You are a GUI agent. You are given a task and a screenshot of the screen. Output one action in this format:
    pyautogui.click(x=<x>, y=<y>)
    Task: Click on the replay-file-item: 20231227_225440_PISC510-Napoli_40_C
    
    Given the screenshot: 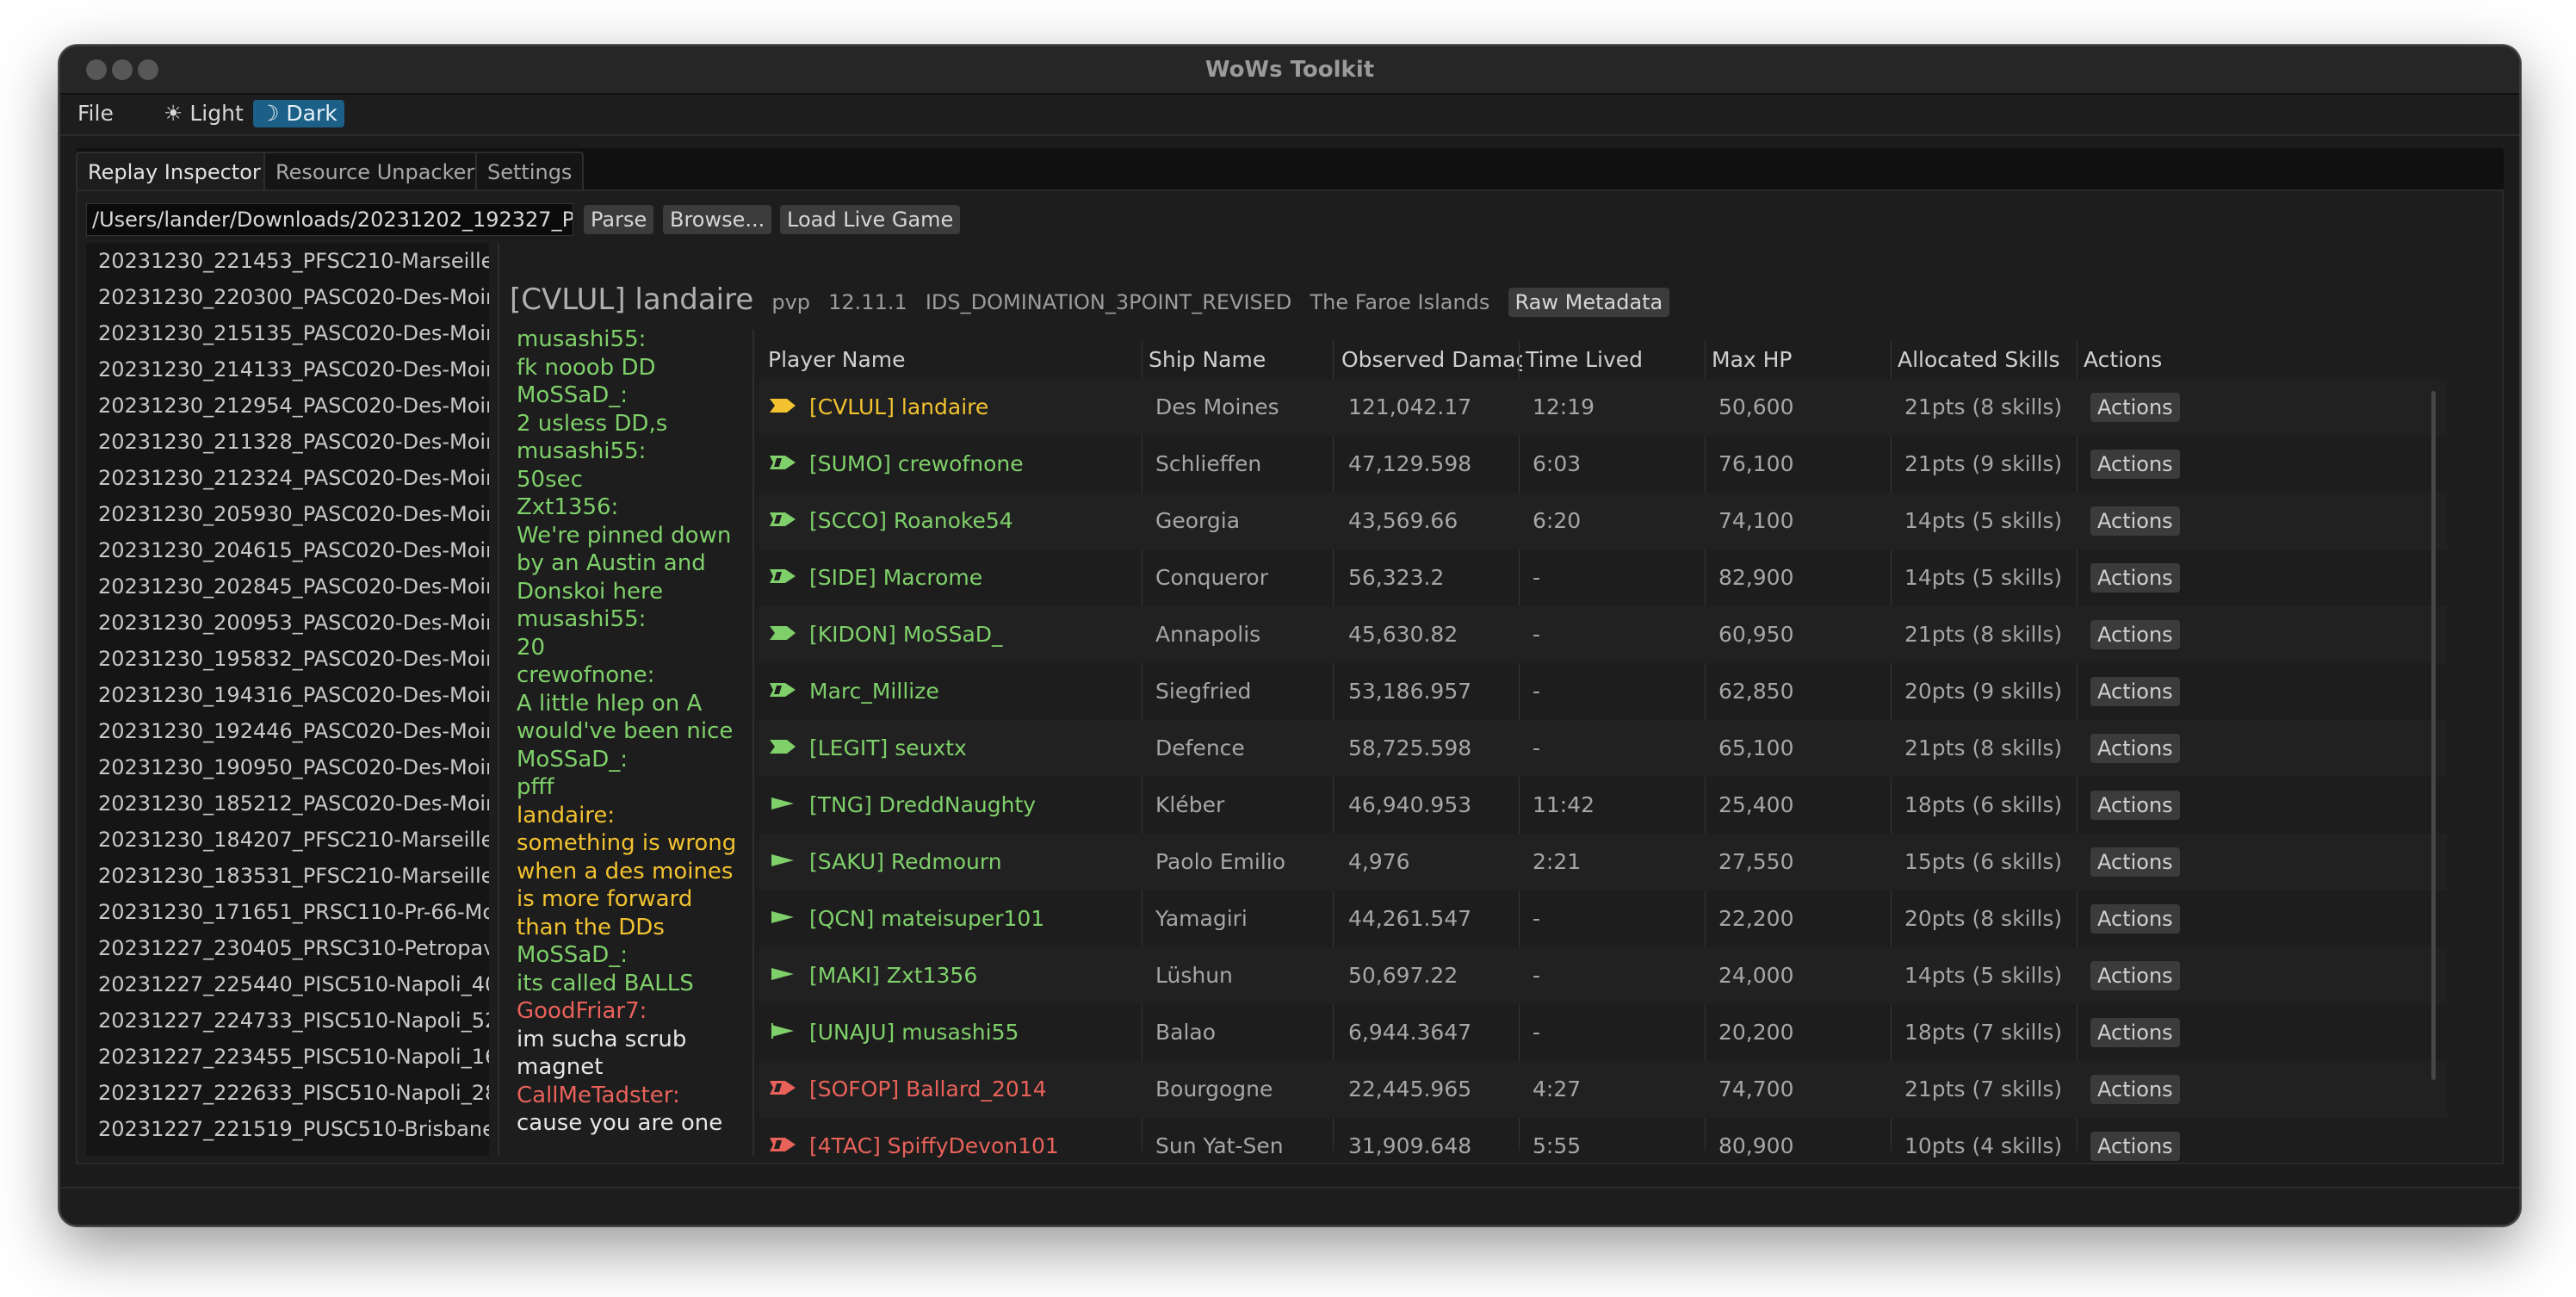 What is the action you would take?
    pyautogui.click(x=287, y=984)
    